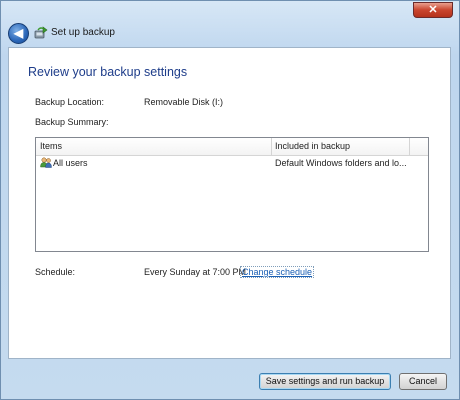 The width and height of the screenshot is (460, 400). I want to click on close-button: ✕, so click(433, 10).